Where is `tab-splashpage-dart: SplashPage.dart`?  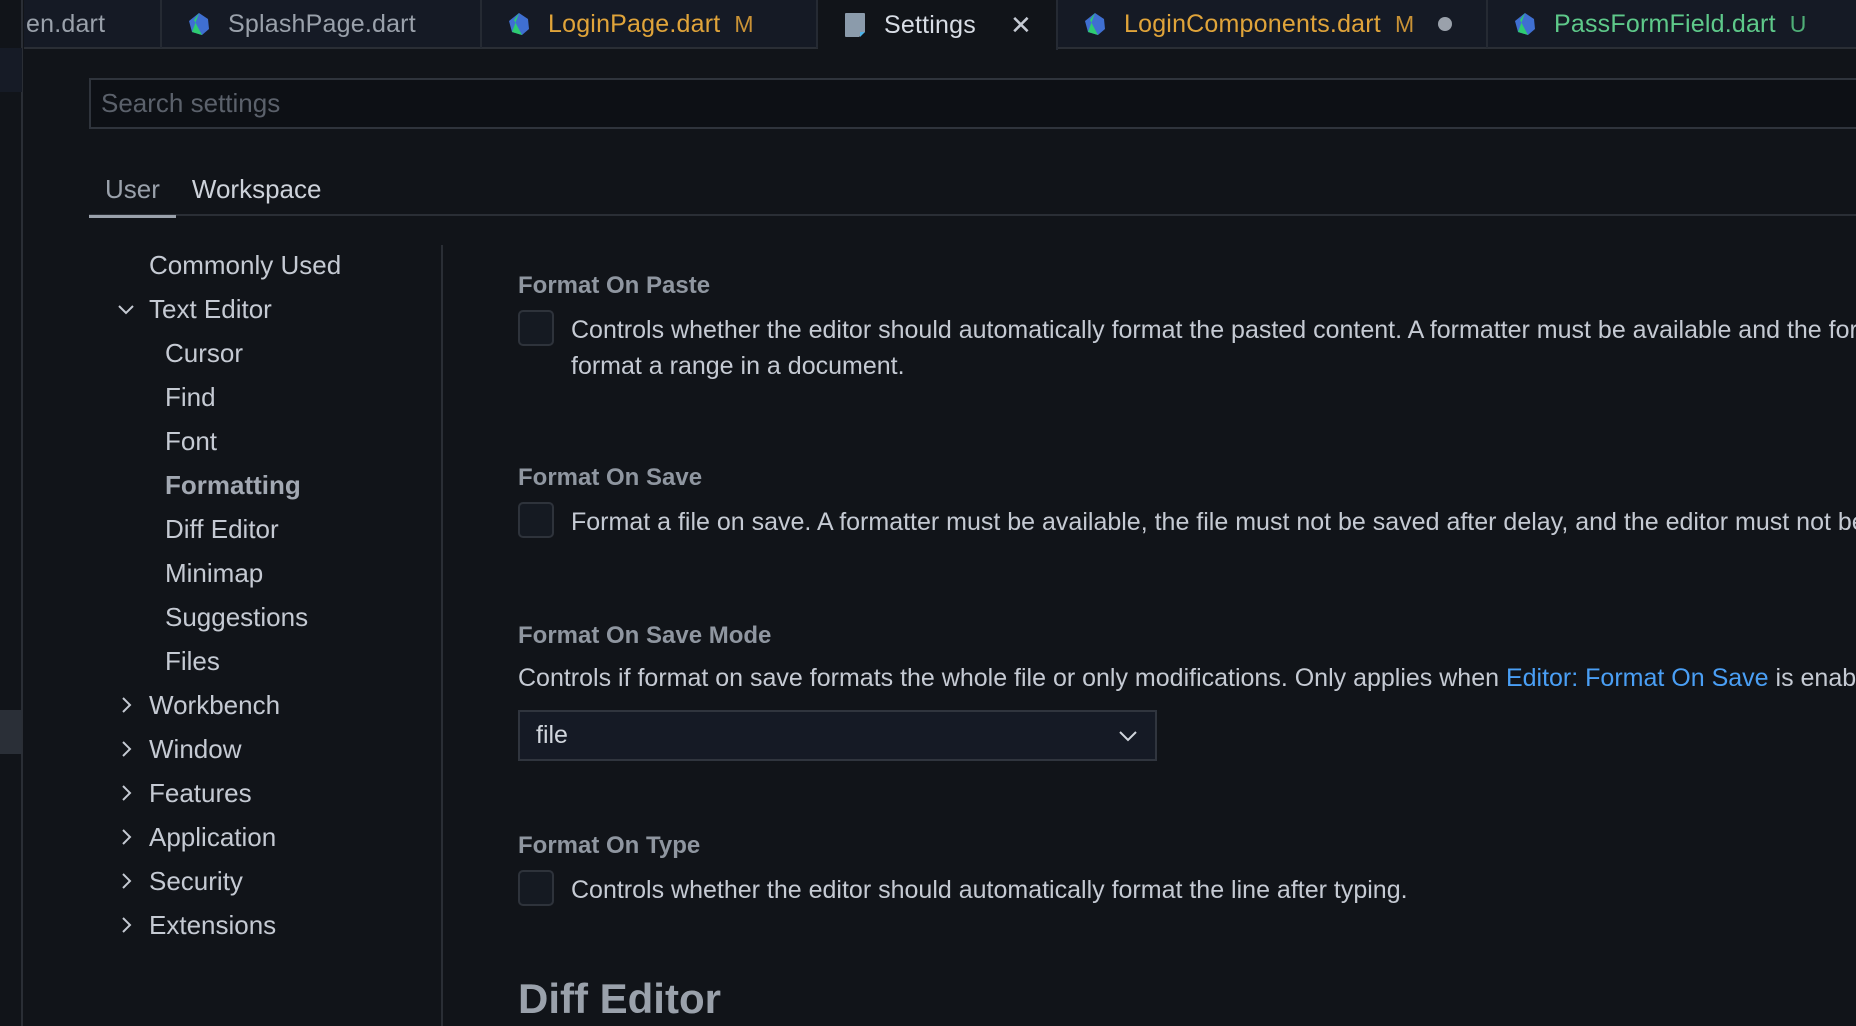 tab-splashpage-dart: SplashPage.dart is located at coordinates (322, 24).